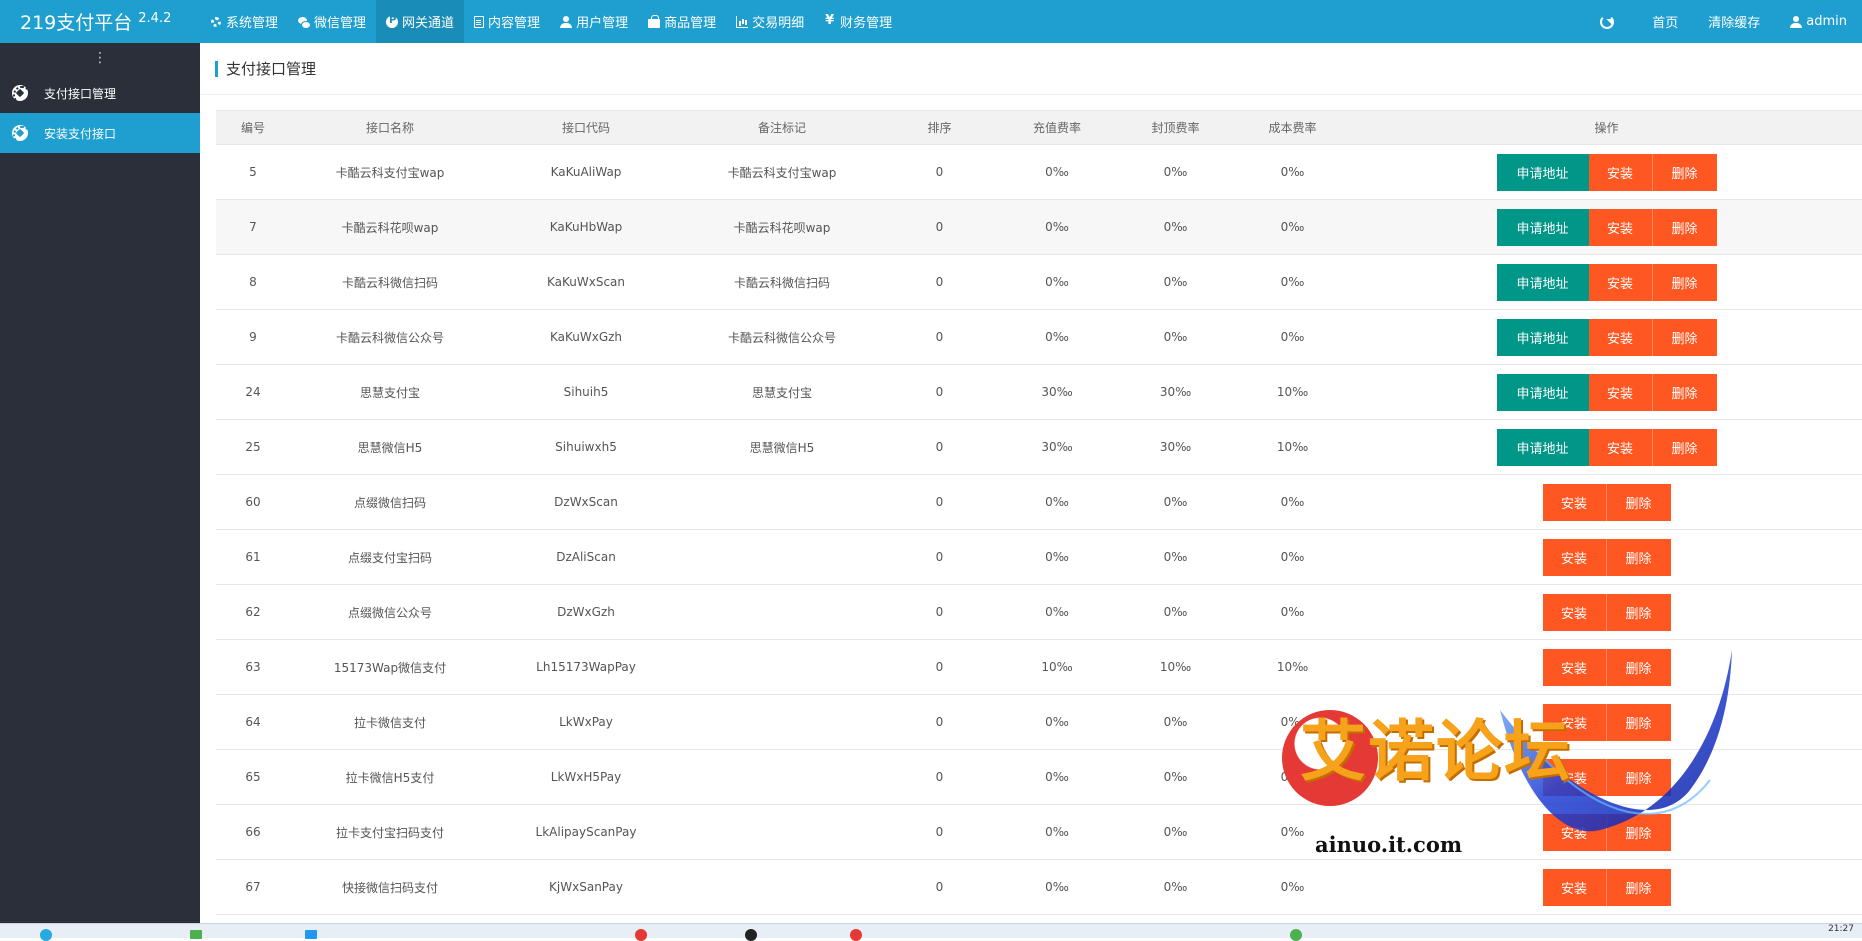  Describe the element at coordinates (80, 133) in the screenshot. I see `sidebar-item-label: 安装支付接口` at that location.